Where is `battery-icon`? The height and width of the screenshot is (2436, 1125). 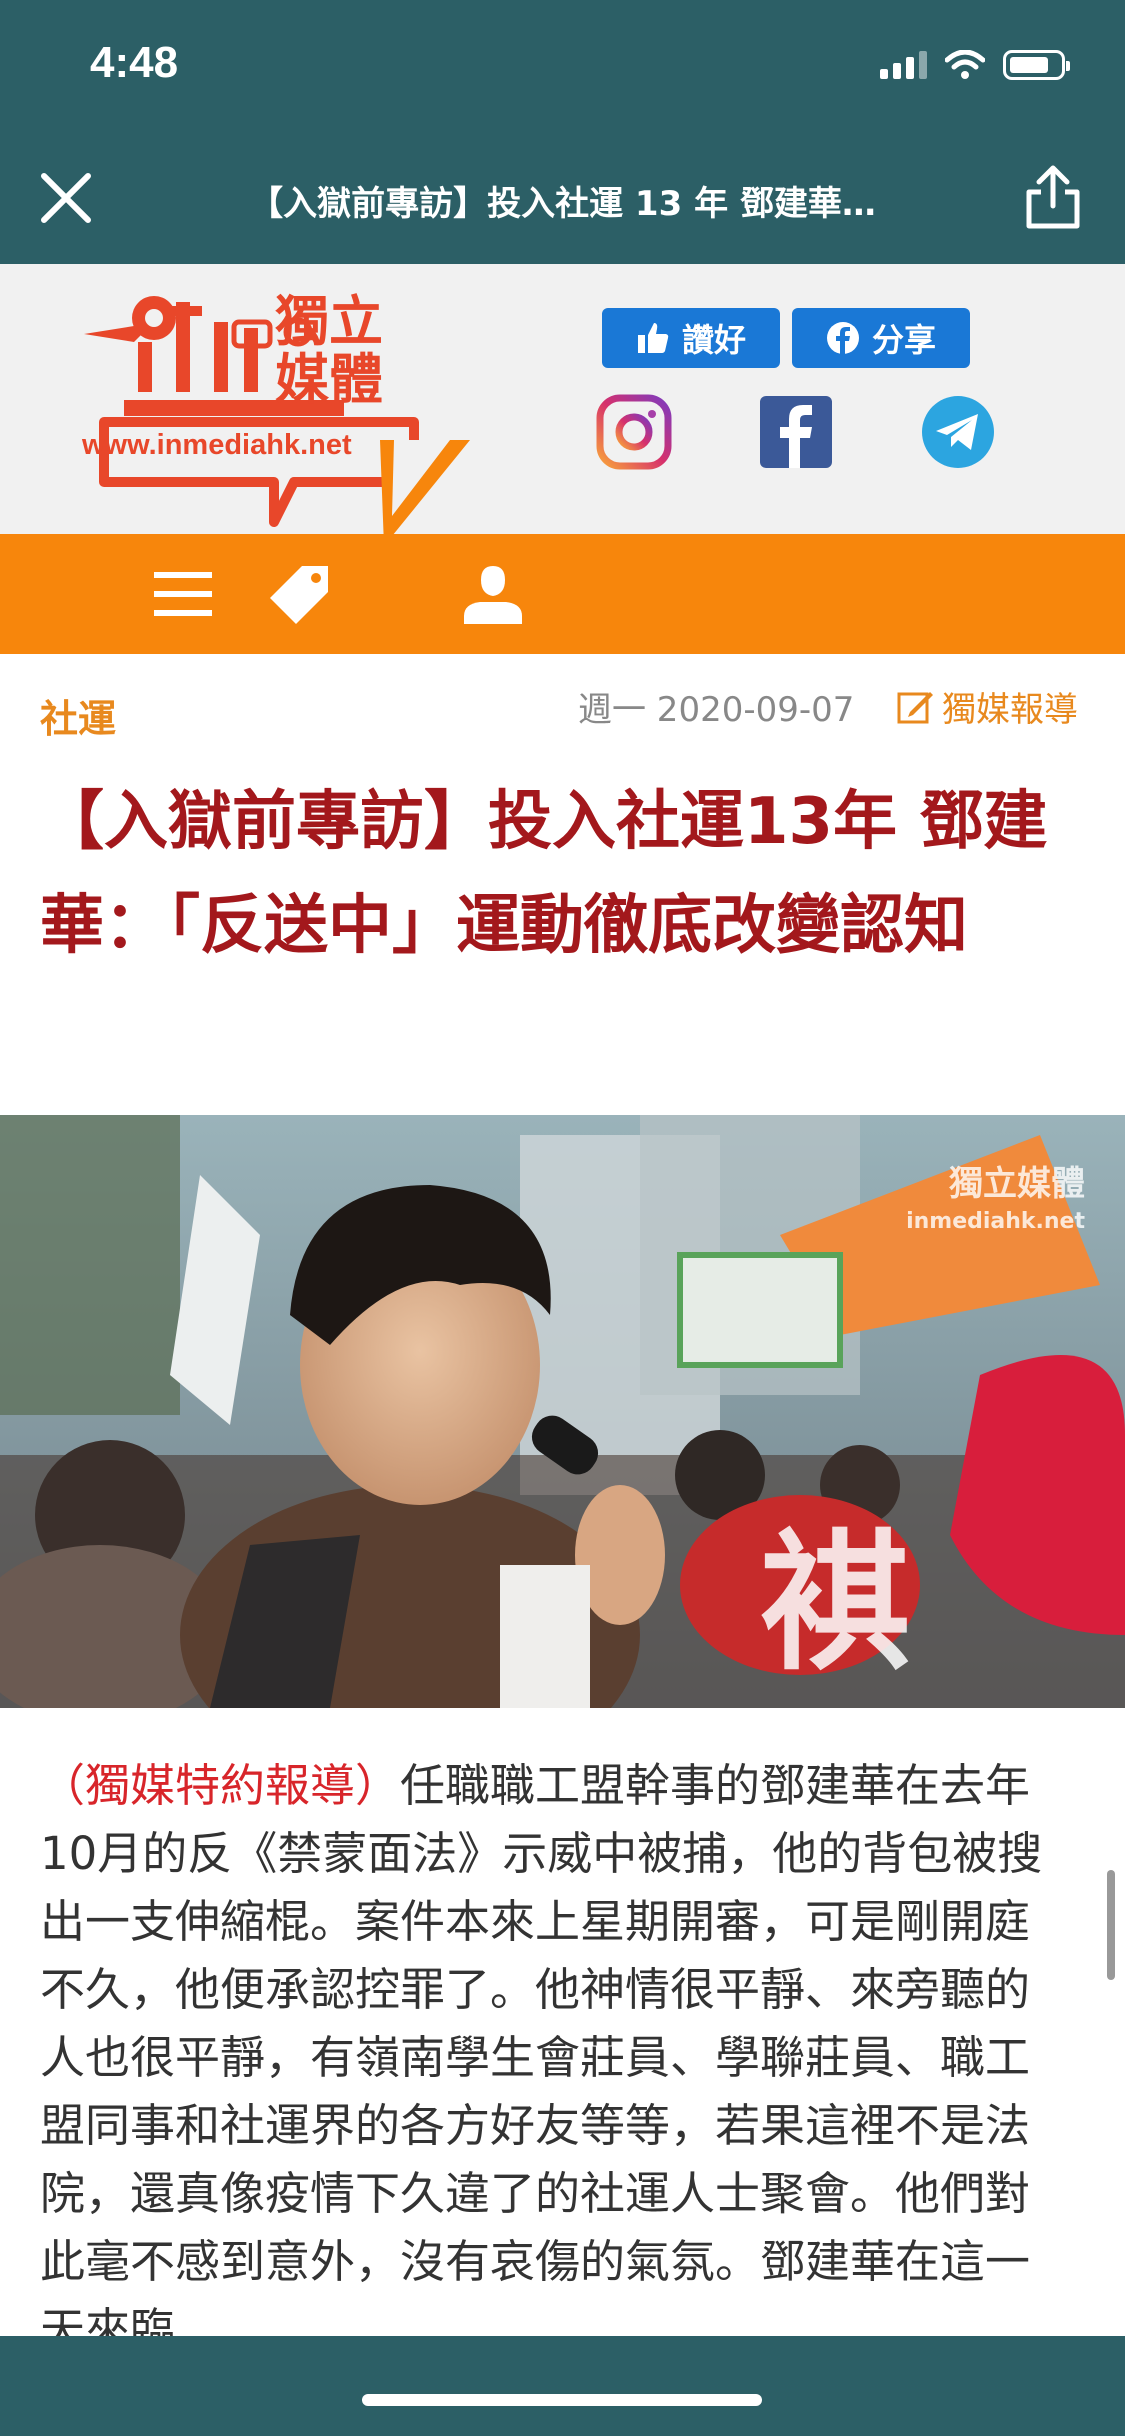 battery-icon is located at coordinates (1036, 65).